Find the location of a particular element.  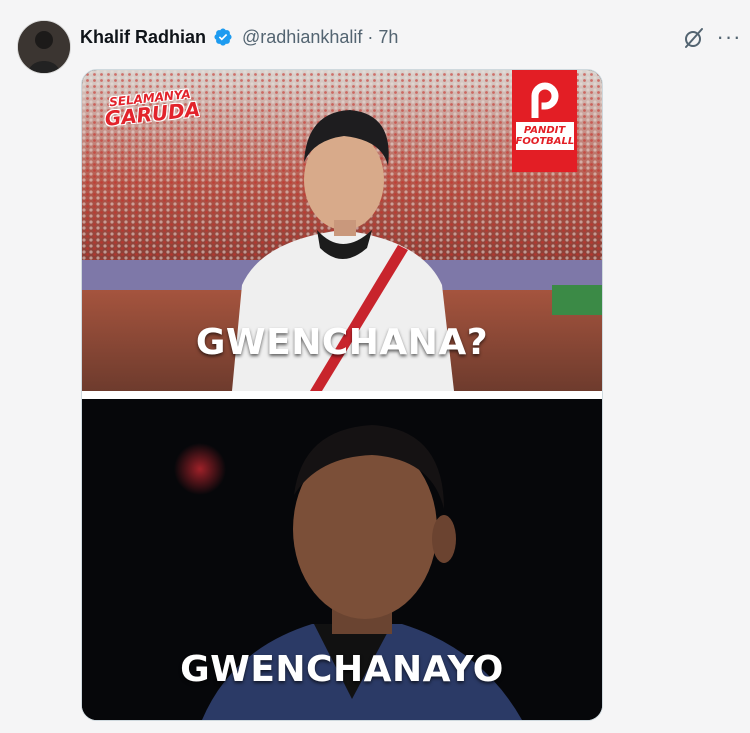

author-name: Khalif Radhian is located at coordinates (143, 37).